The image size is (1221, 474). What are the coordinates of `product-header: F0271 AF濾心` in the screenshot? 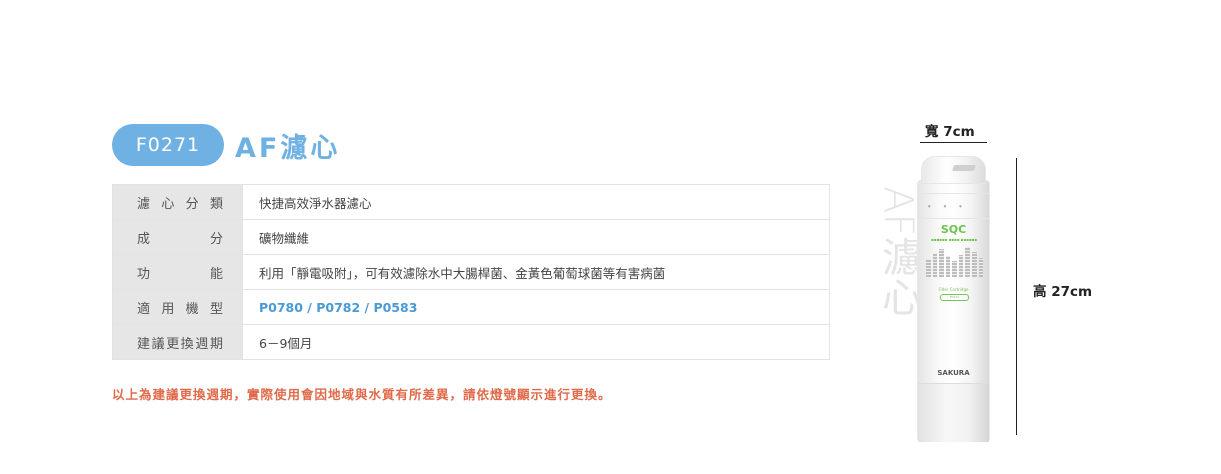 It's located at (226, 145).